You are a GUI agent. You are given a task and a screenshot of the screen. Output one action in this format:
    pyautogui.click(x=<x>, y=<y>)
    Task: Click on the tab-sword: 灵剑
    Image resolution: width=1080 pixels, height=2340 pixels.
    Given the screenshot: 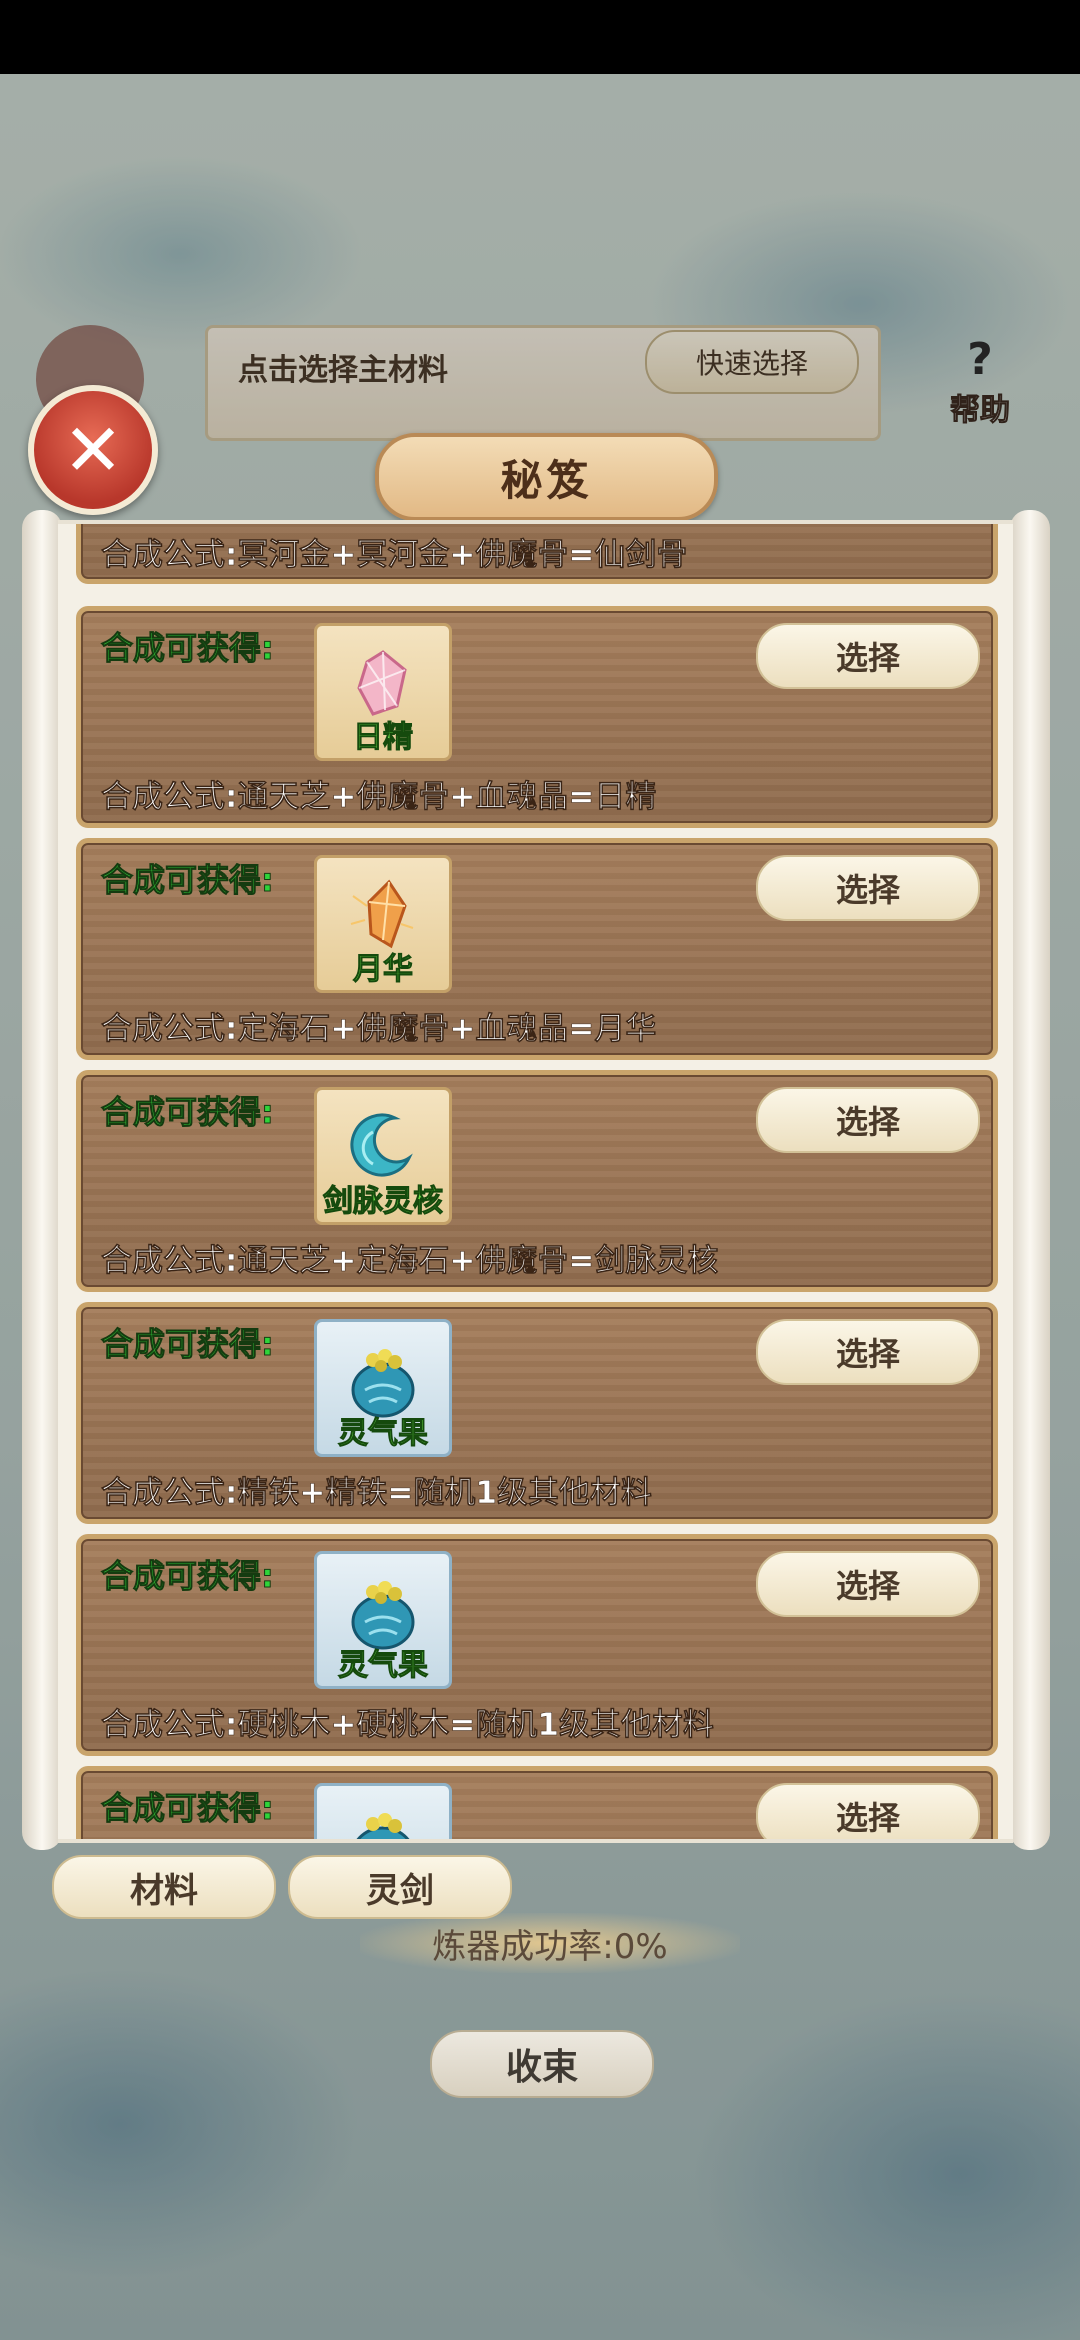 What is the action you would take?
    pyautogui.click(x=400, y=1887)
    